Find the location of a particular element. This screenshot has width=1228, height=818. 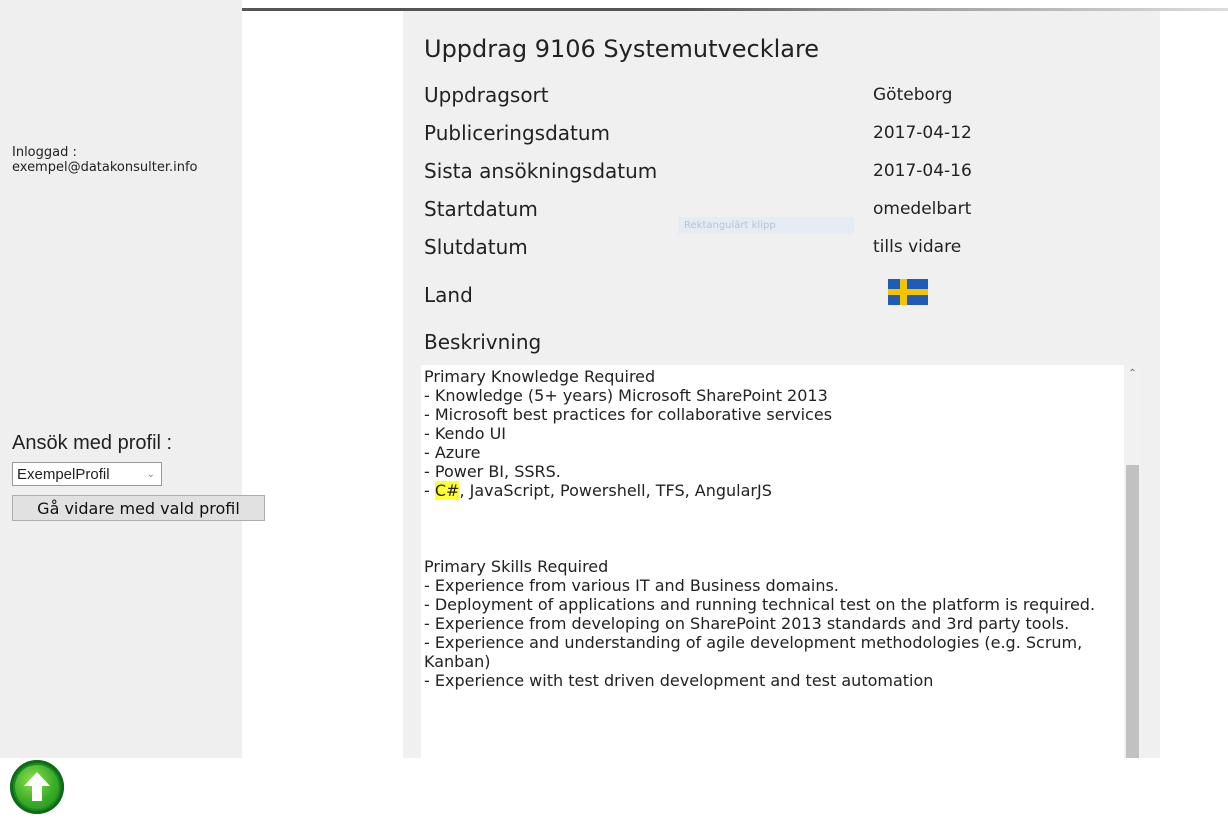

end-value: tills vidare is located at coordinates (917, 247).